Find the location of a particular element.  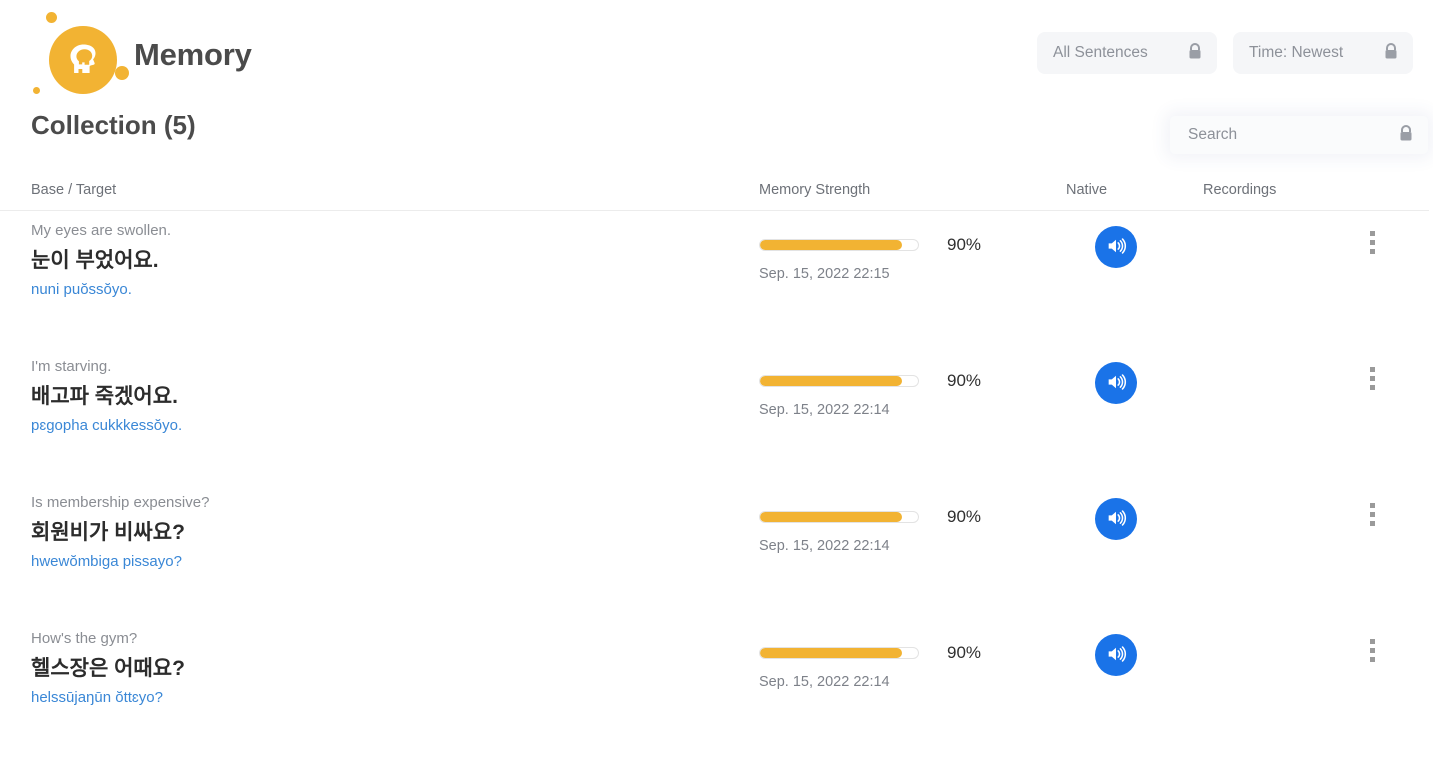

target-sentence: 회원비가 비싸요? is located at coordinates (108, 532).